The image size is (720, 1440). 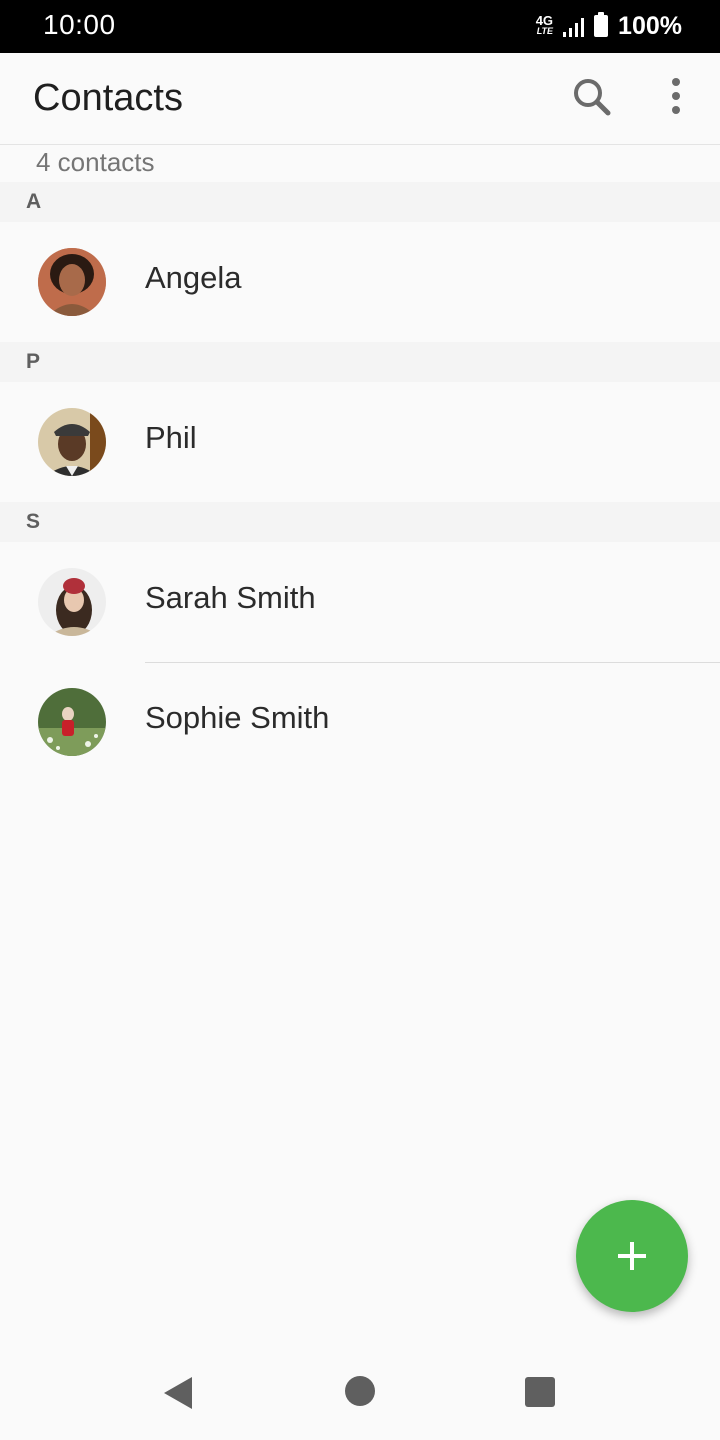 I want to click on contact-name: Angela, so click(x=193, y=277).